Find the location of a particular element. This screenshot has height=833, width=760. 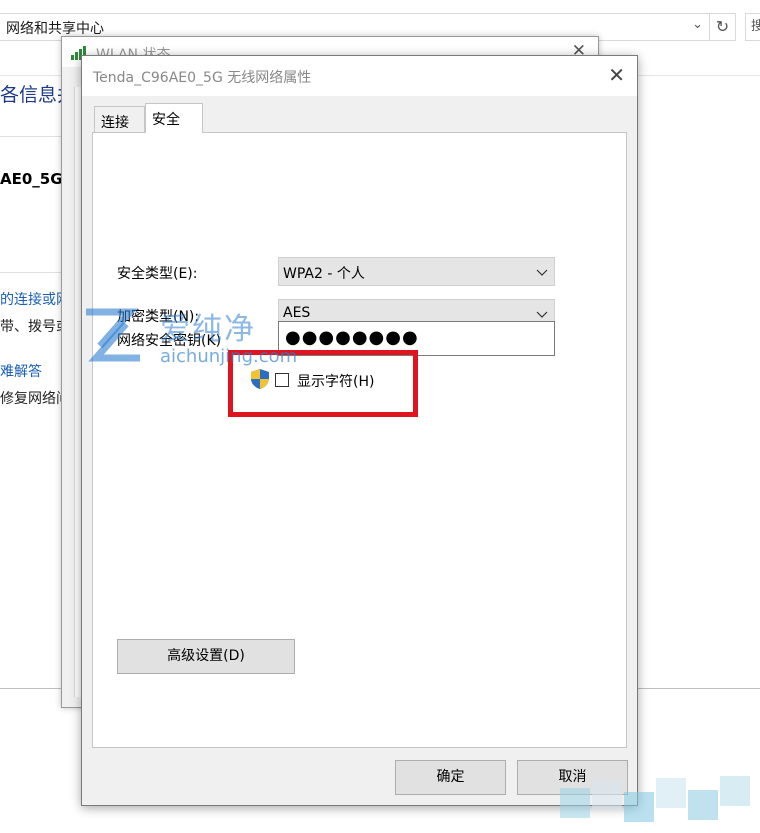

encryption-type-label: 加密类型(N): is located at coordinates (158, 317).